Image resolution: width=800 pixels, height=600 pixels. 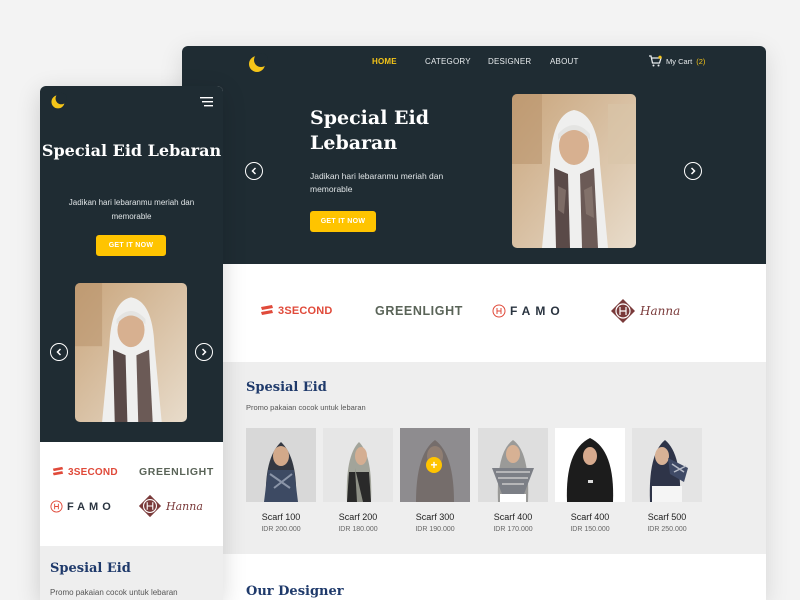 I want to click on cart-icon, so click(x=655, y=61).